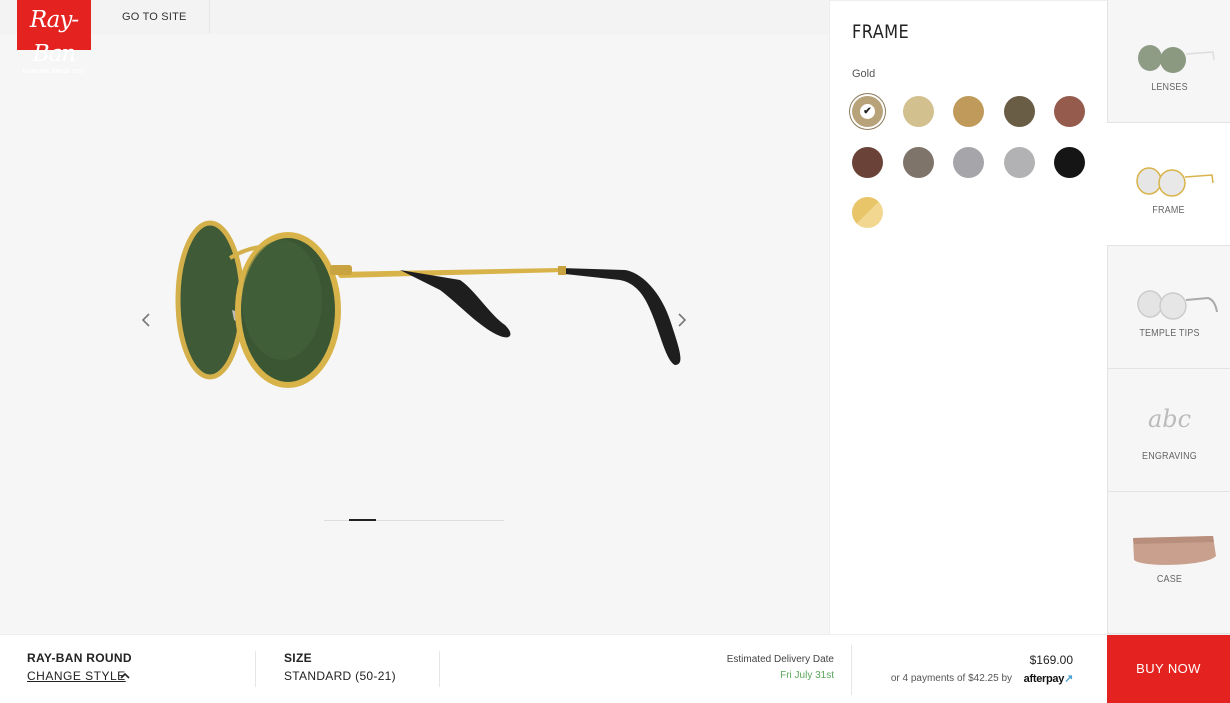 Image resolution: width=1230 pixels, height=703 pixels. What do you see at coordinates (1051, 660) in the screenshot?
I see `price: $169.00` at bounding box center [1051, 660].